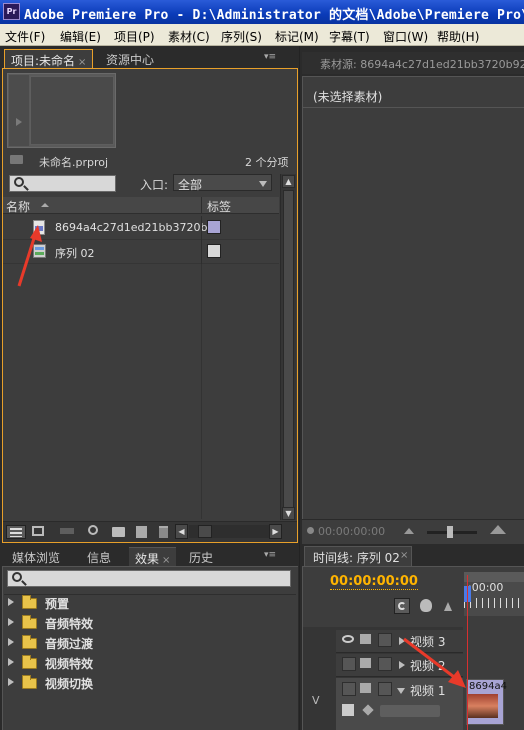  I want to click on project-search-input, so click(62, 183).